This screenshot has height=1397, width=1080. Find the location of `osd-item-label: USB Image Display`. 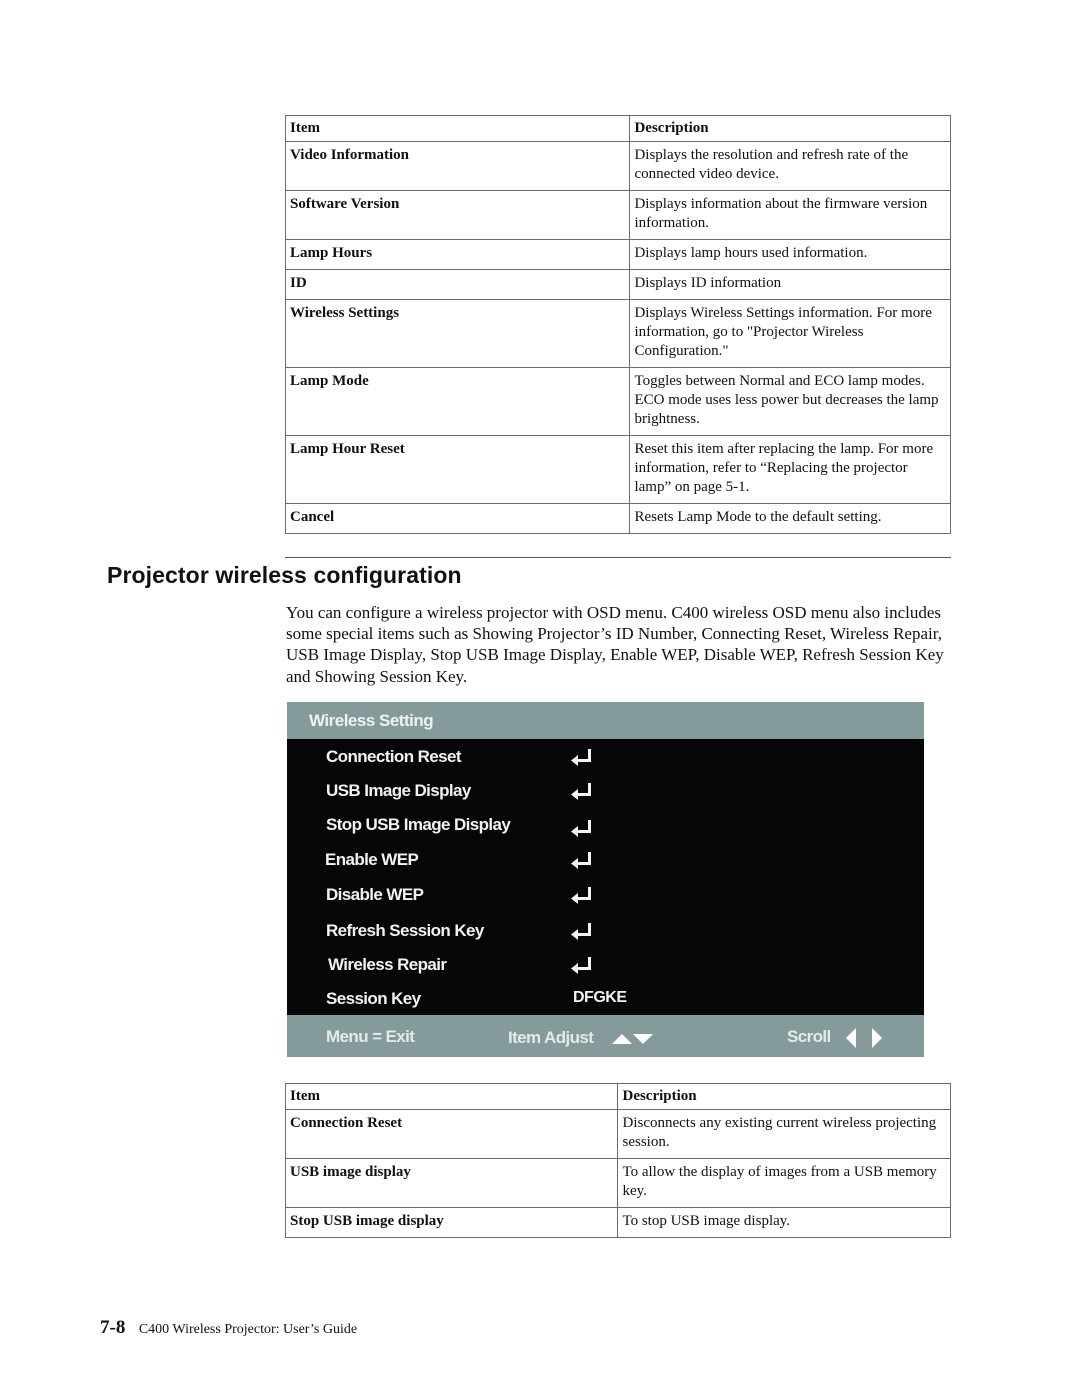

osd-item-label: USB Image Display is located at coordinates (398, 790).